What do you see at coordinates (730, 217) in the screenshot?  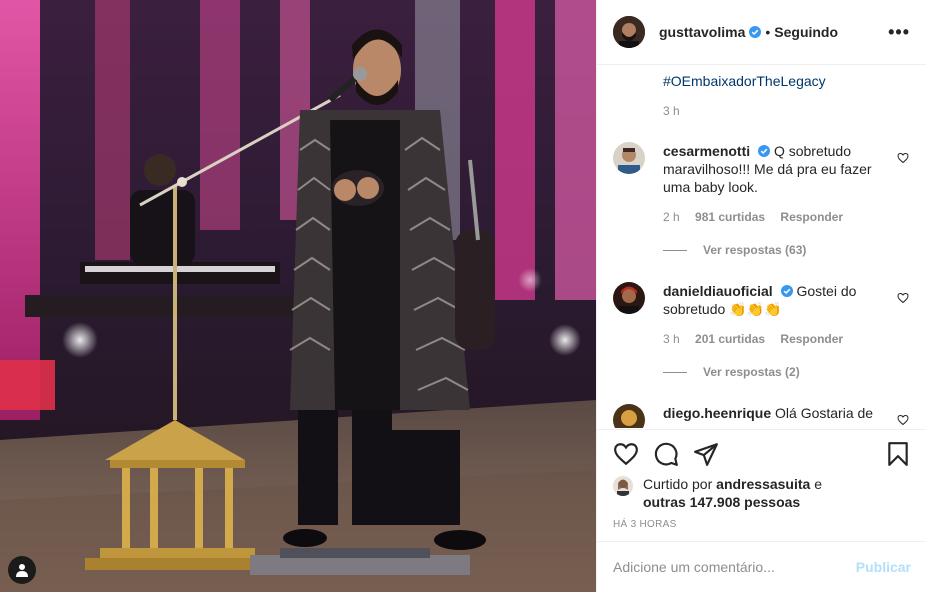 I see `comment-likes: 981 curtidas` at bounding box center [730, 217].